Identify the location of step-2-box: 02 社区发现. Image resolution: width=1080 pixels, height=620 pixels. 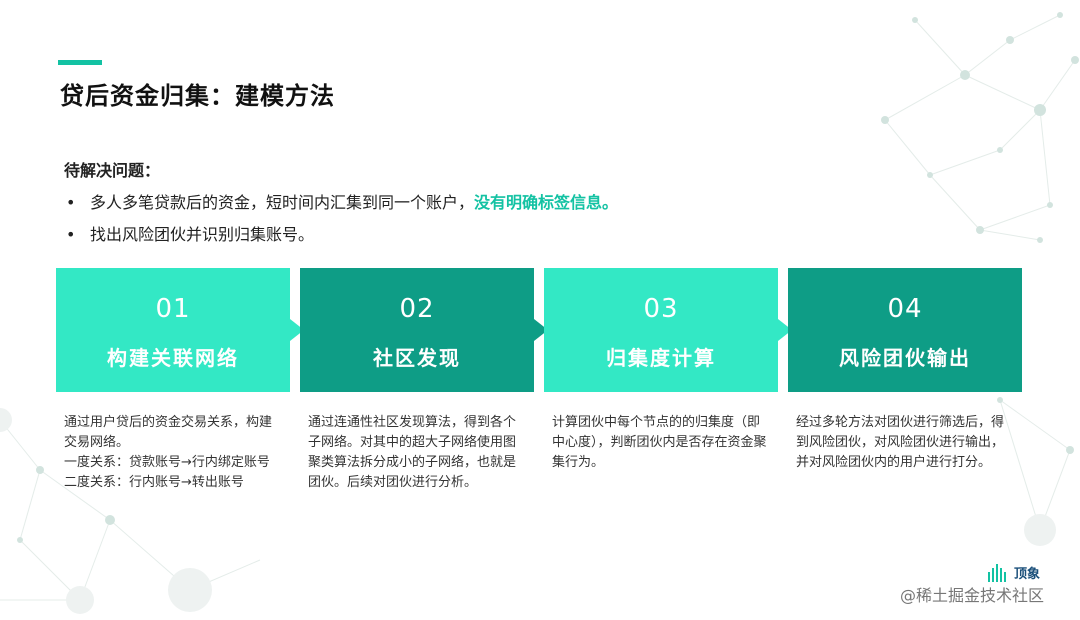
(417, 330).